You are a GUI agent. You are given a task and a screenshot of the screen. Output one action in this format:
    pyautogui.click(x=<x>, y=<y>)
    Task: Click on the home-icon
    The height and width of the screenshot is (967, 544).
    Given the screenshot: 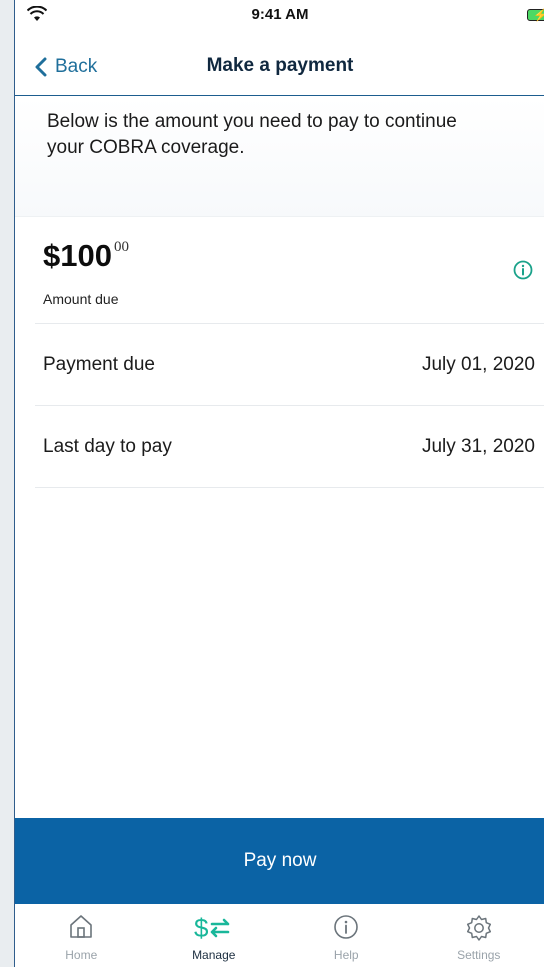 What is the action you would take?
    pyautogui.click(x=81, y=926)
    